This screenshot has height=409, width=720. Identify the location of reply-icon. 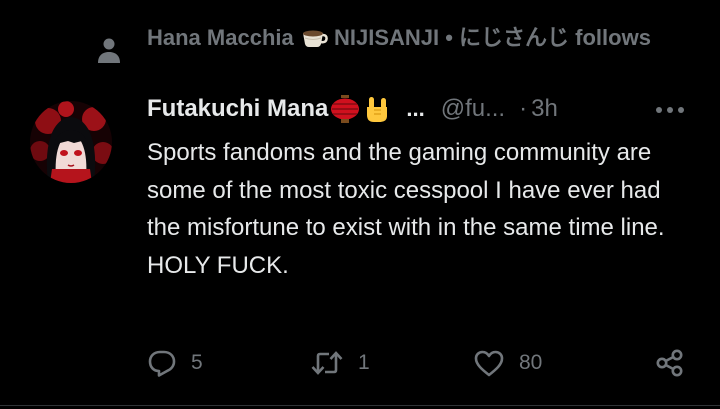
(162, 363).